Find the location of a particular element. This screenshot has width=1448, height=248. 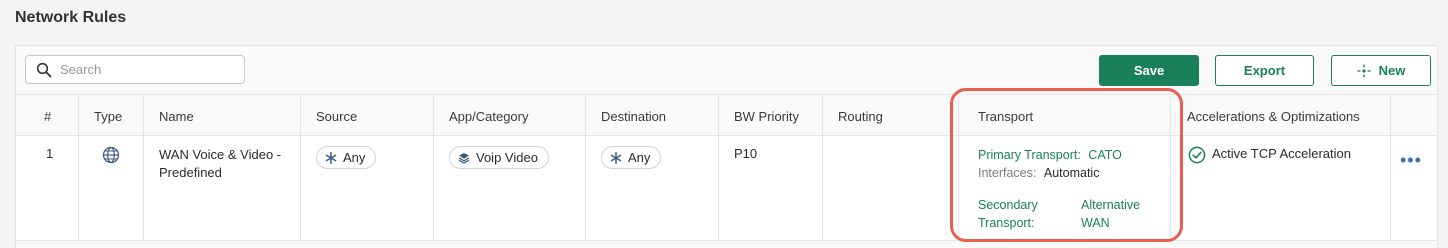

row-source: Any is located at coordinates (367, 188).